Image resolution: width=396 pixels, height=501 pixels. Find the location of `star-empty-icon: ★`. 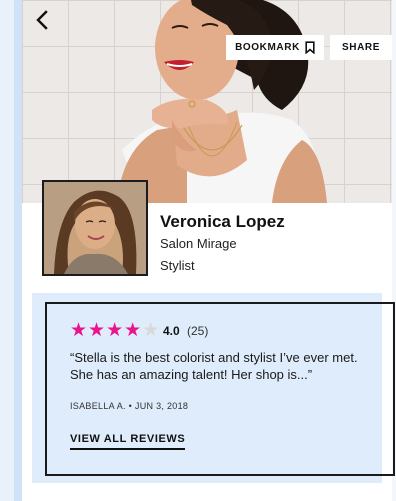

star-empty-icon: ★ is located at coordinates (151, 330).